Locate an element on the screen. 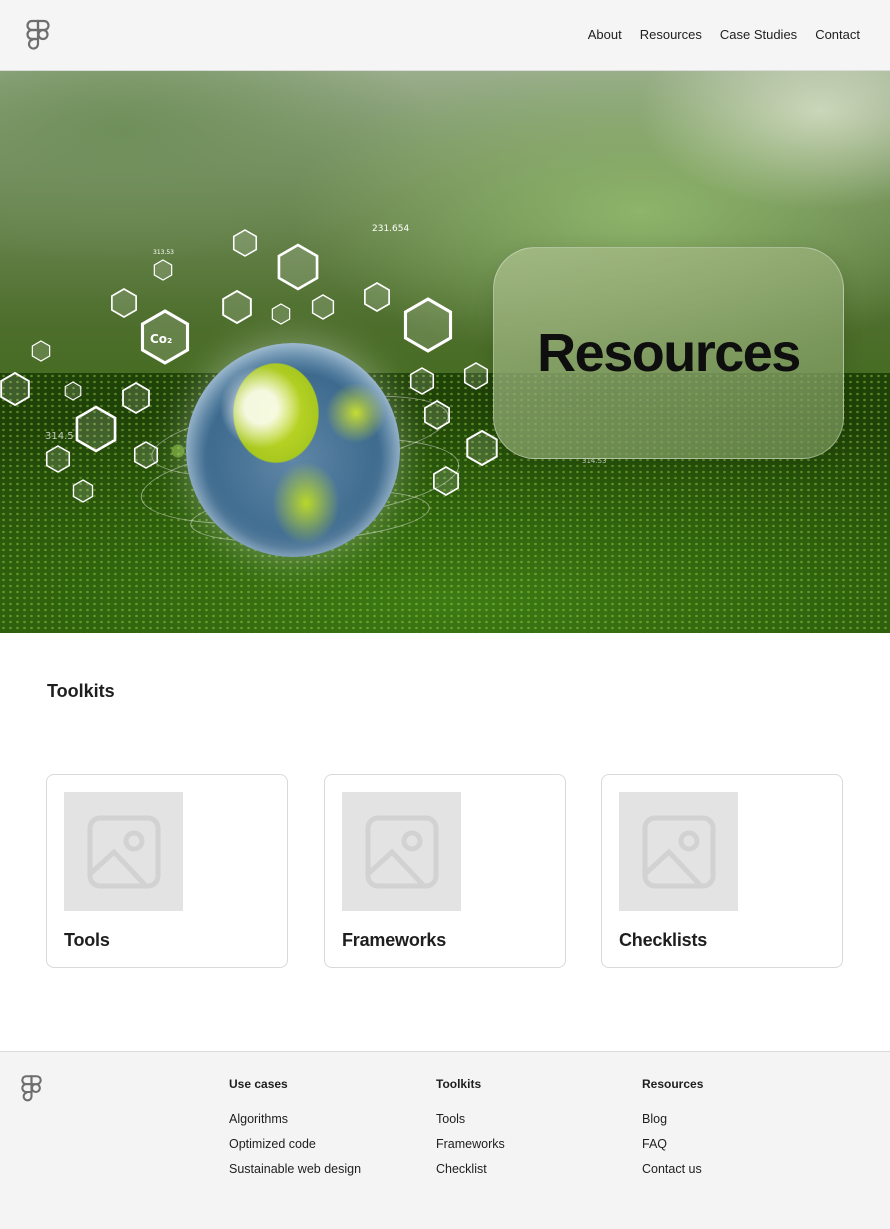  footer-column-heading: Toolkits is located at coordinates (459, 1084).